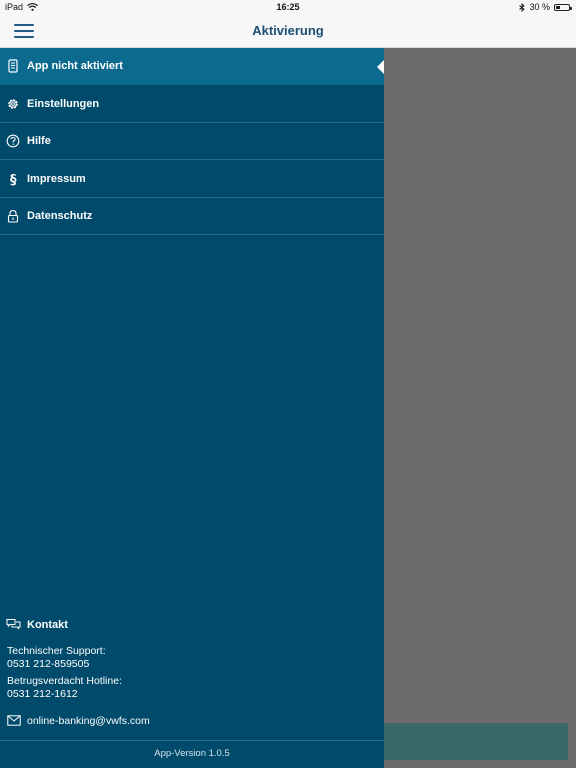 The height and width of the screenshot is (768, 576). Describe the element at coordinates (192, 216) in the screenshot. I see `menu-item-datenschutz: Datenschutz` at that location.